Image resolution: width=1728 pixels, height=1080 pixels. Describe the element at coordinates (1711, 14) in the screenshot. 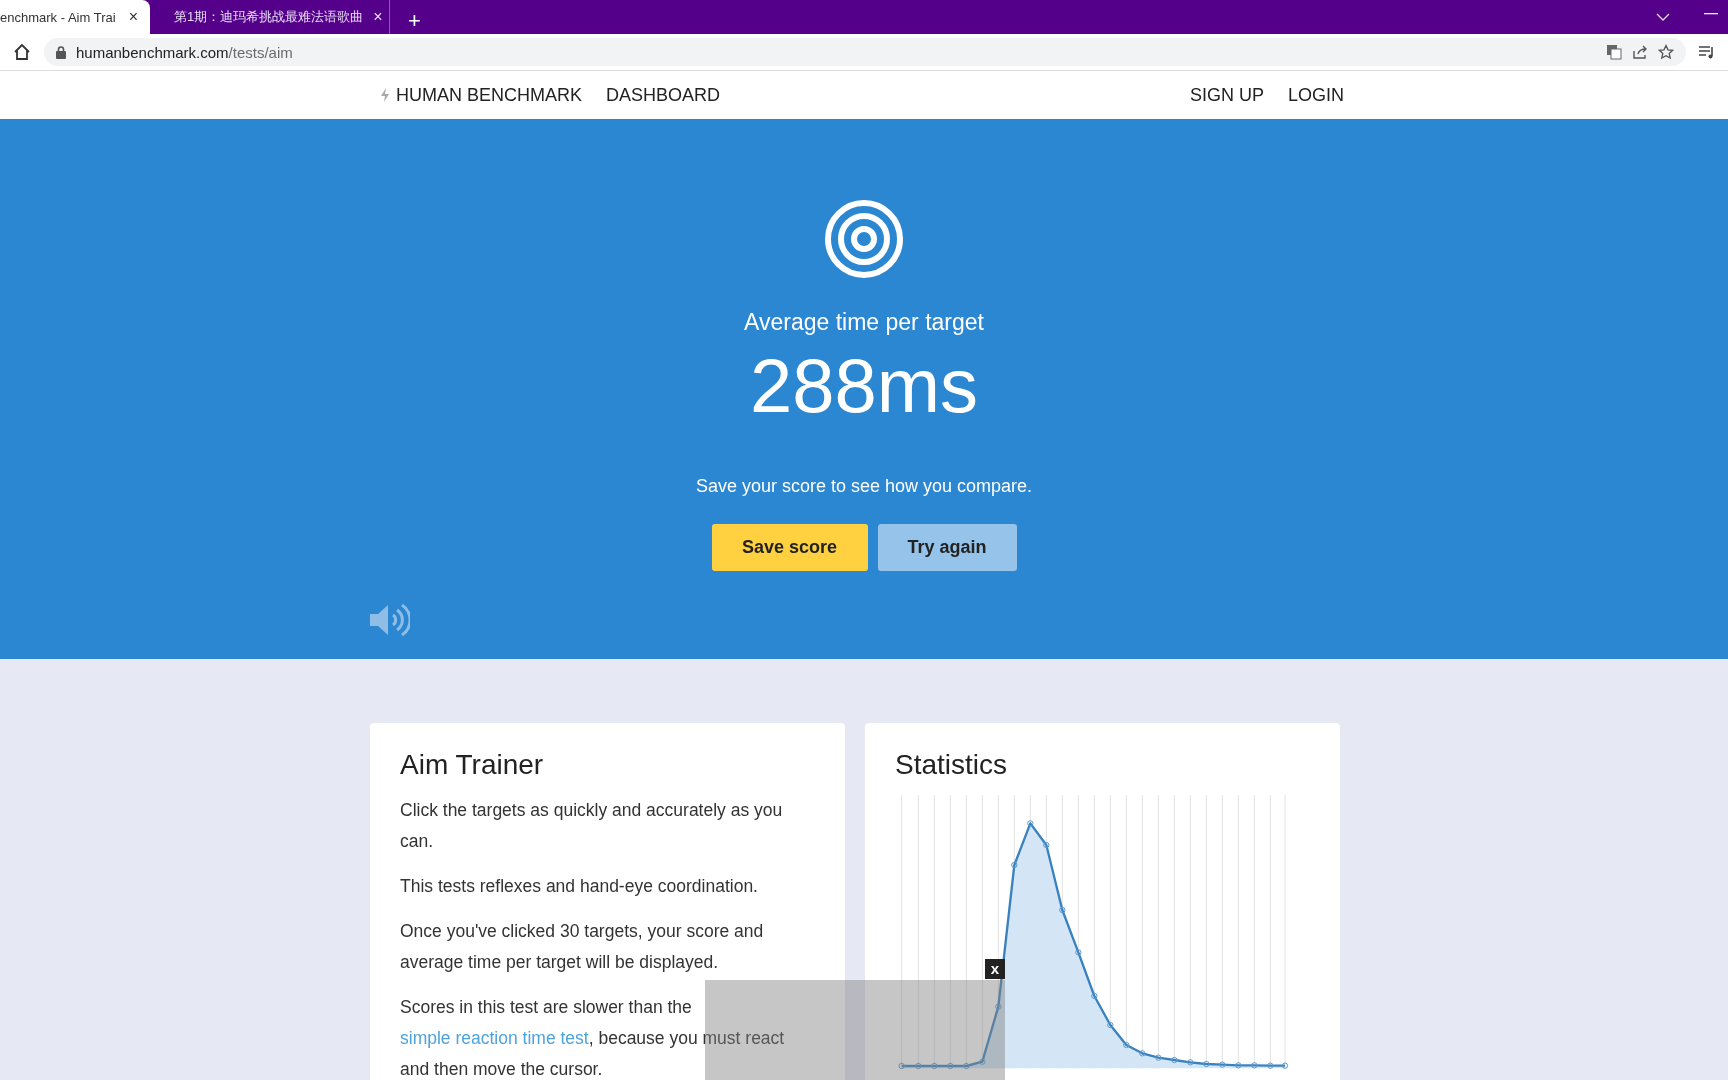

I see `minimize-icon` at that location.